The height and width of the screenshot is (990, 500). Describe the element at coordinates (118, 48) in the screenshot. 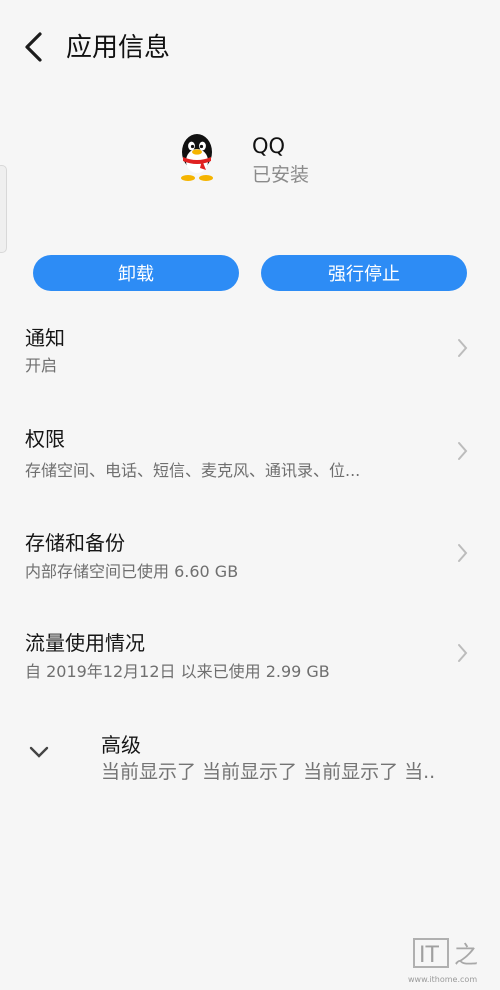

I see `page-title: 应用信息` at that location.